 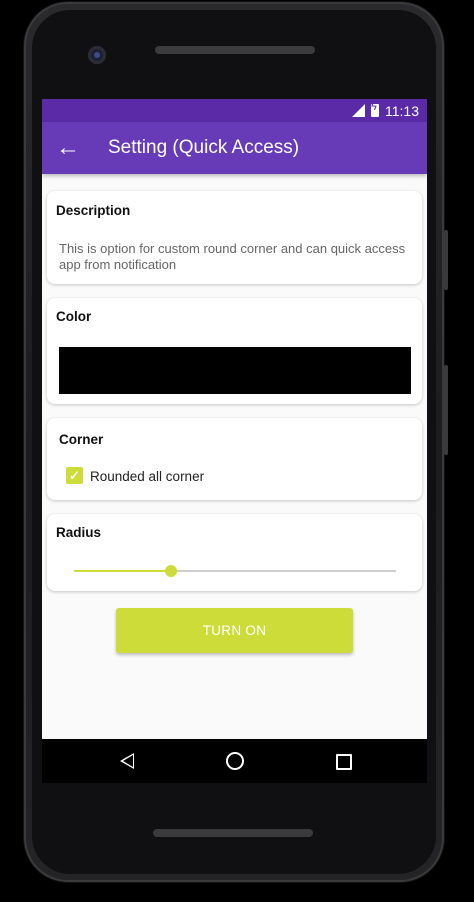 I want to click on color-swatch, so click(x=235, y=370).